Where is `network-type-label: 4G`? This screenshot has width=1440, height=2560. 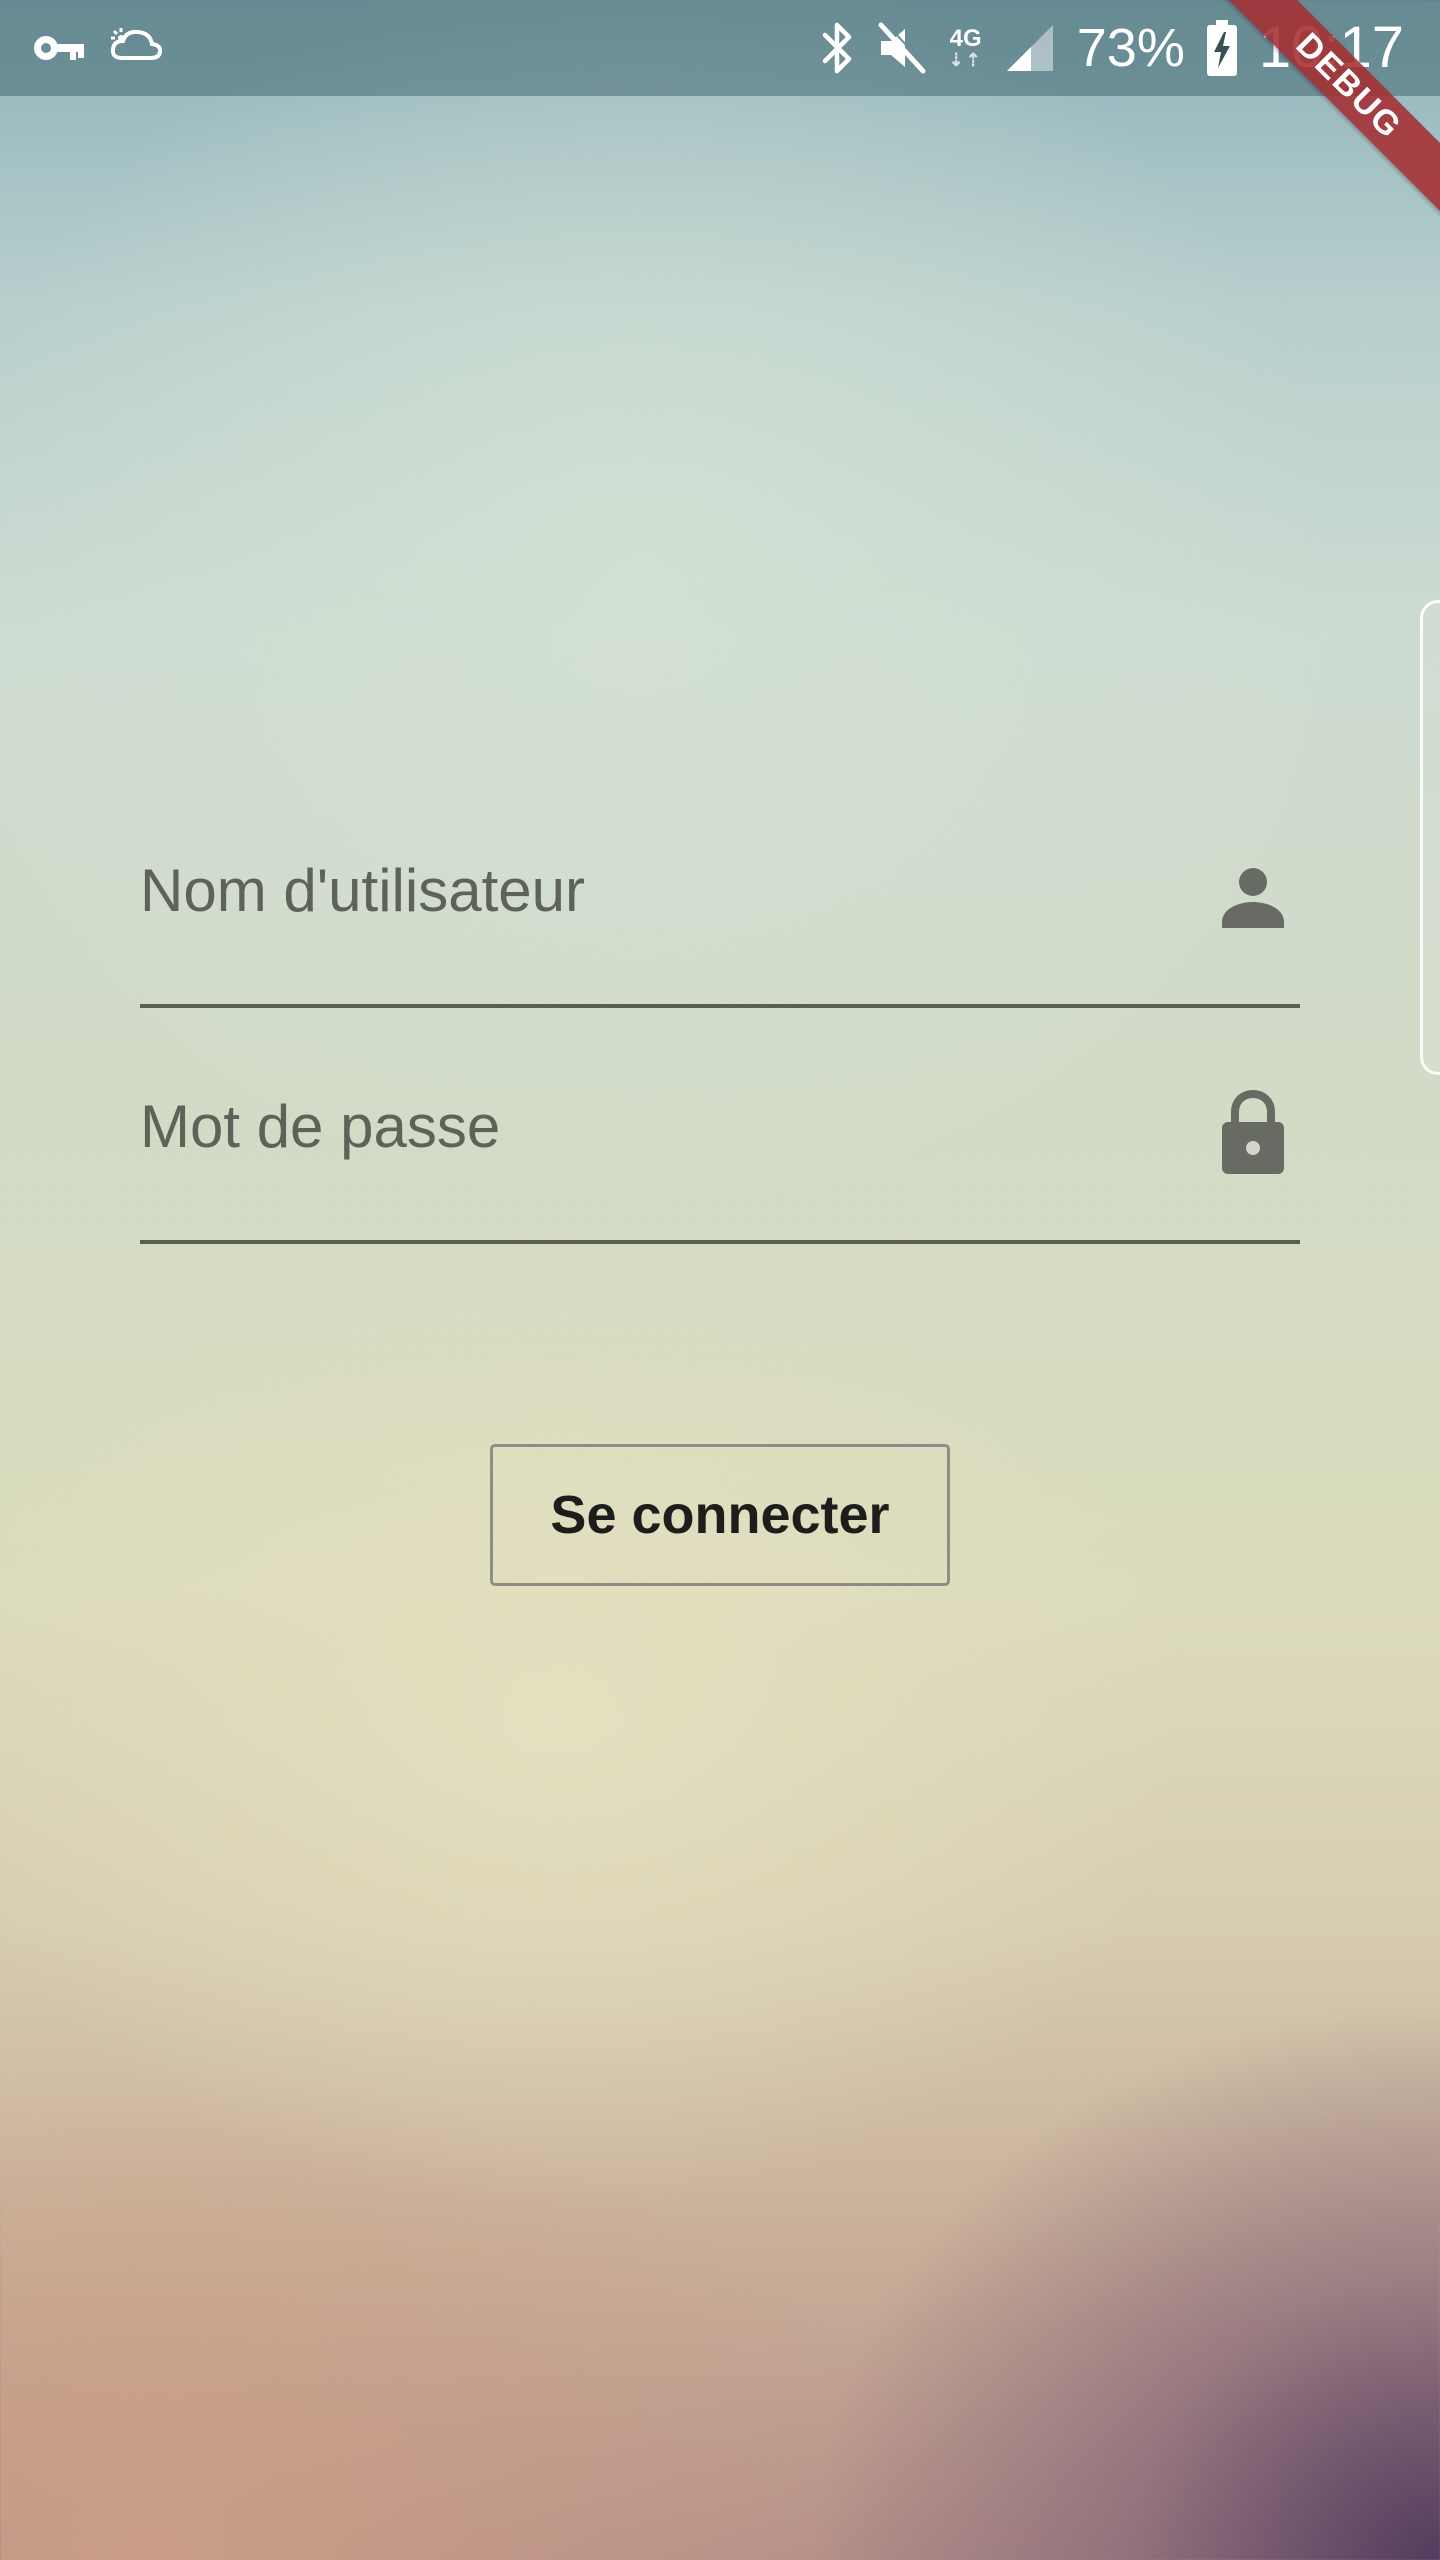 network-type-label: 4G is located at coordinates (965, 38).